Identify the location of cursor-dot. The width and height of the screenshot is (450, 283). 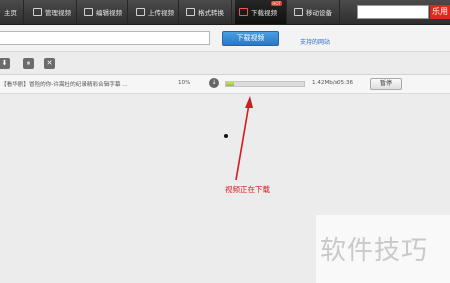
(226, 136).